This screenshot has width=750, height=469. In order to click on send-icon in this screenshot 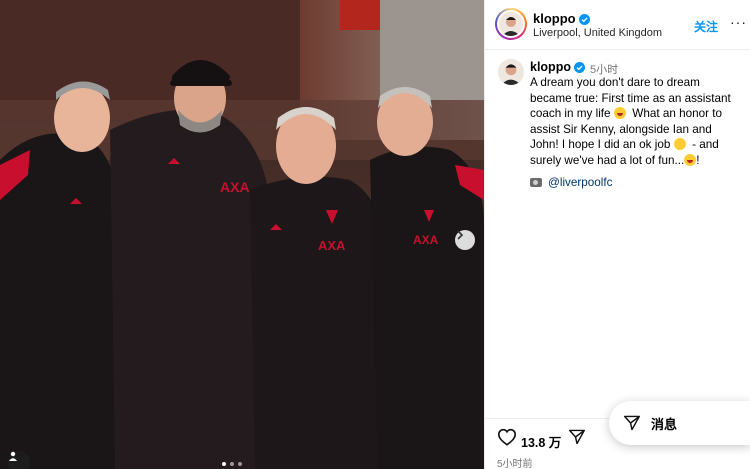, I will do `click(577, 437)`.